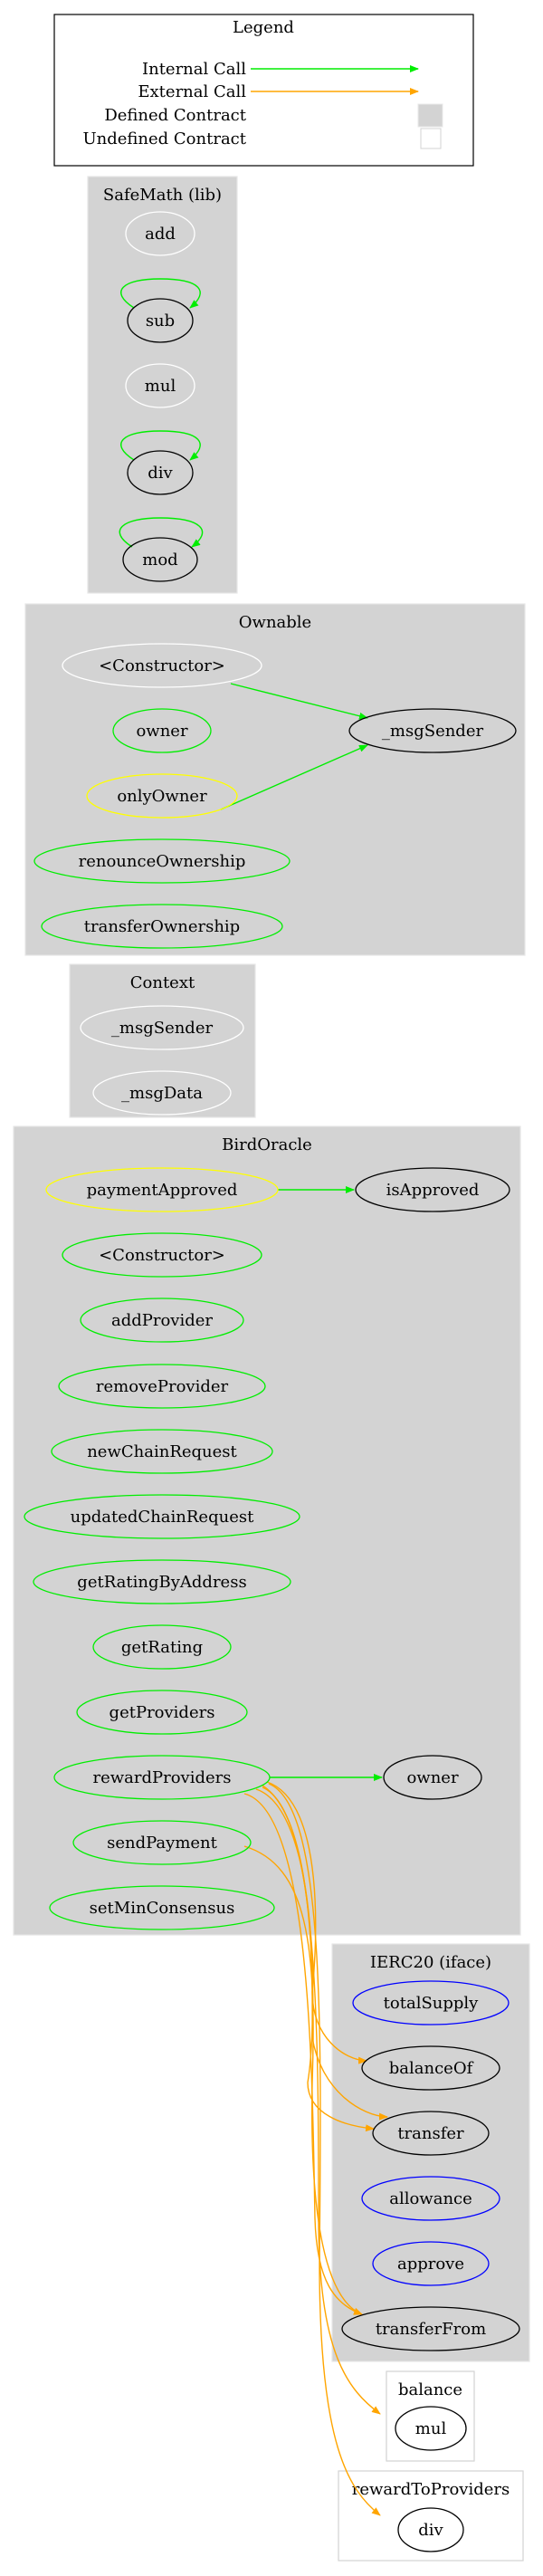 The width and height of the screenshot is (543, 2576). I want to click on legend-title: Legend, so click(263, 27).